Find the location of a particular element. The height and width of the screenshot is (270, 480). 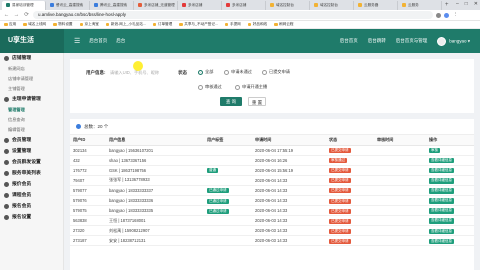

close-icon: ✕ is located at coordinates (476, 4).